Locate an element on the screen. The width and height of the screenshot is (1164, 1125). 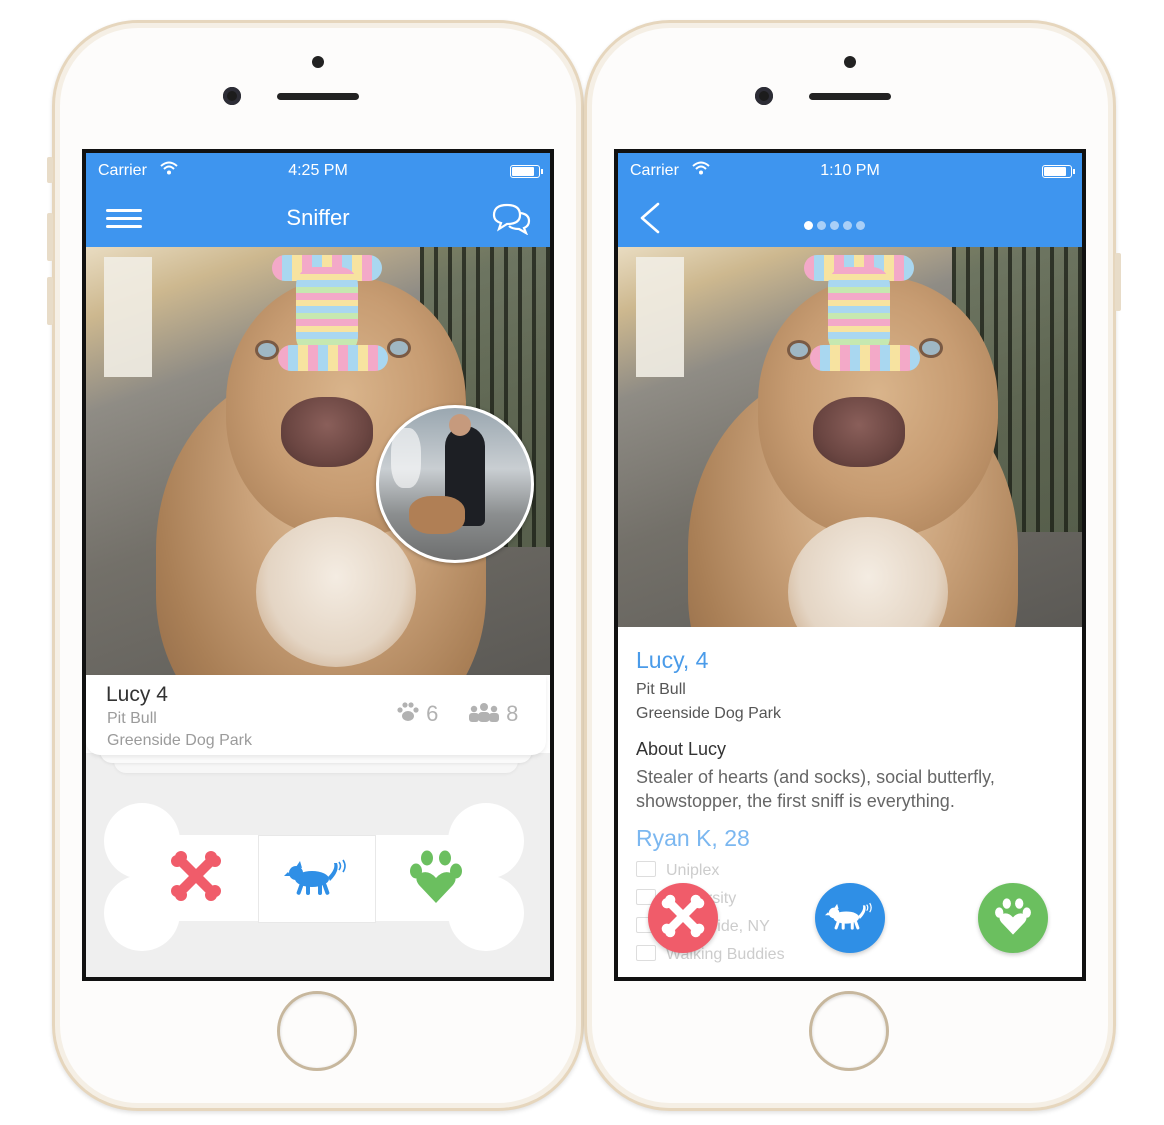
status-bar: Carrier 1:10 PM is located at coordinates (850, 171).